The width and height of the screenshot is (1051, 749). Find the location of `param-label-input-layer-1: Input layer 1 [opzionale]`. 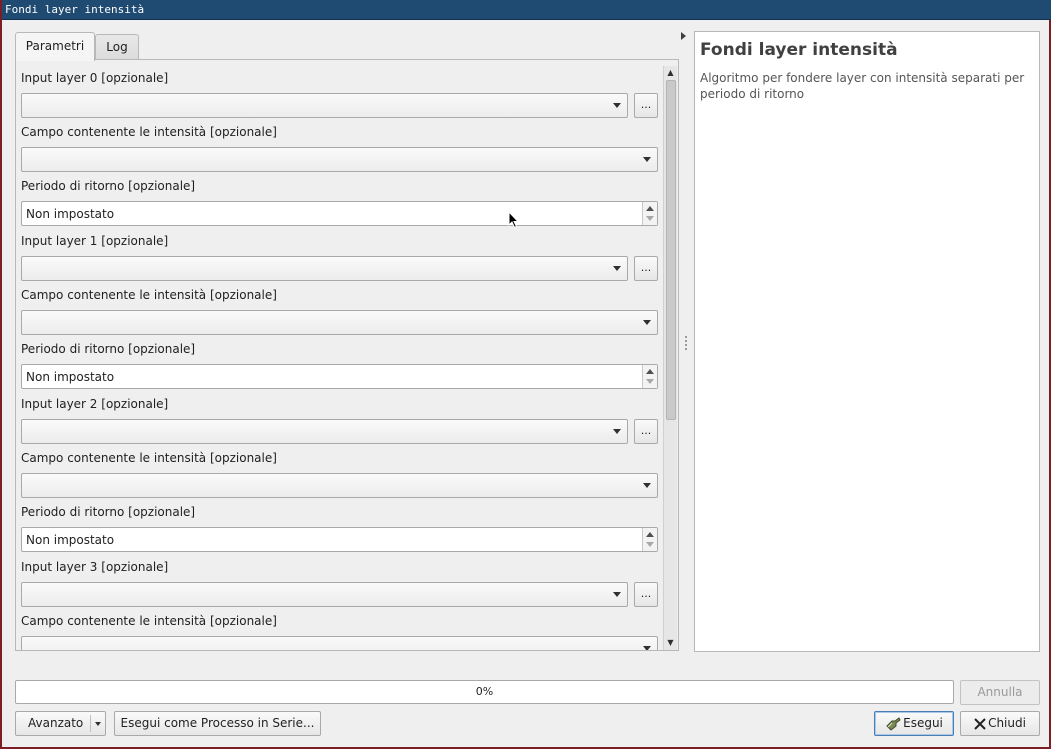

param-label-input-layer-1: Input layer 1 [opzionale] is located at coordinates (95, 241).